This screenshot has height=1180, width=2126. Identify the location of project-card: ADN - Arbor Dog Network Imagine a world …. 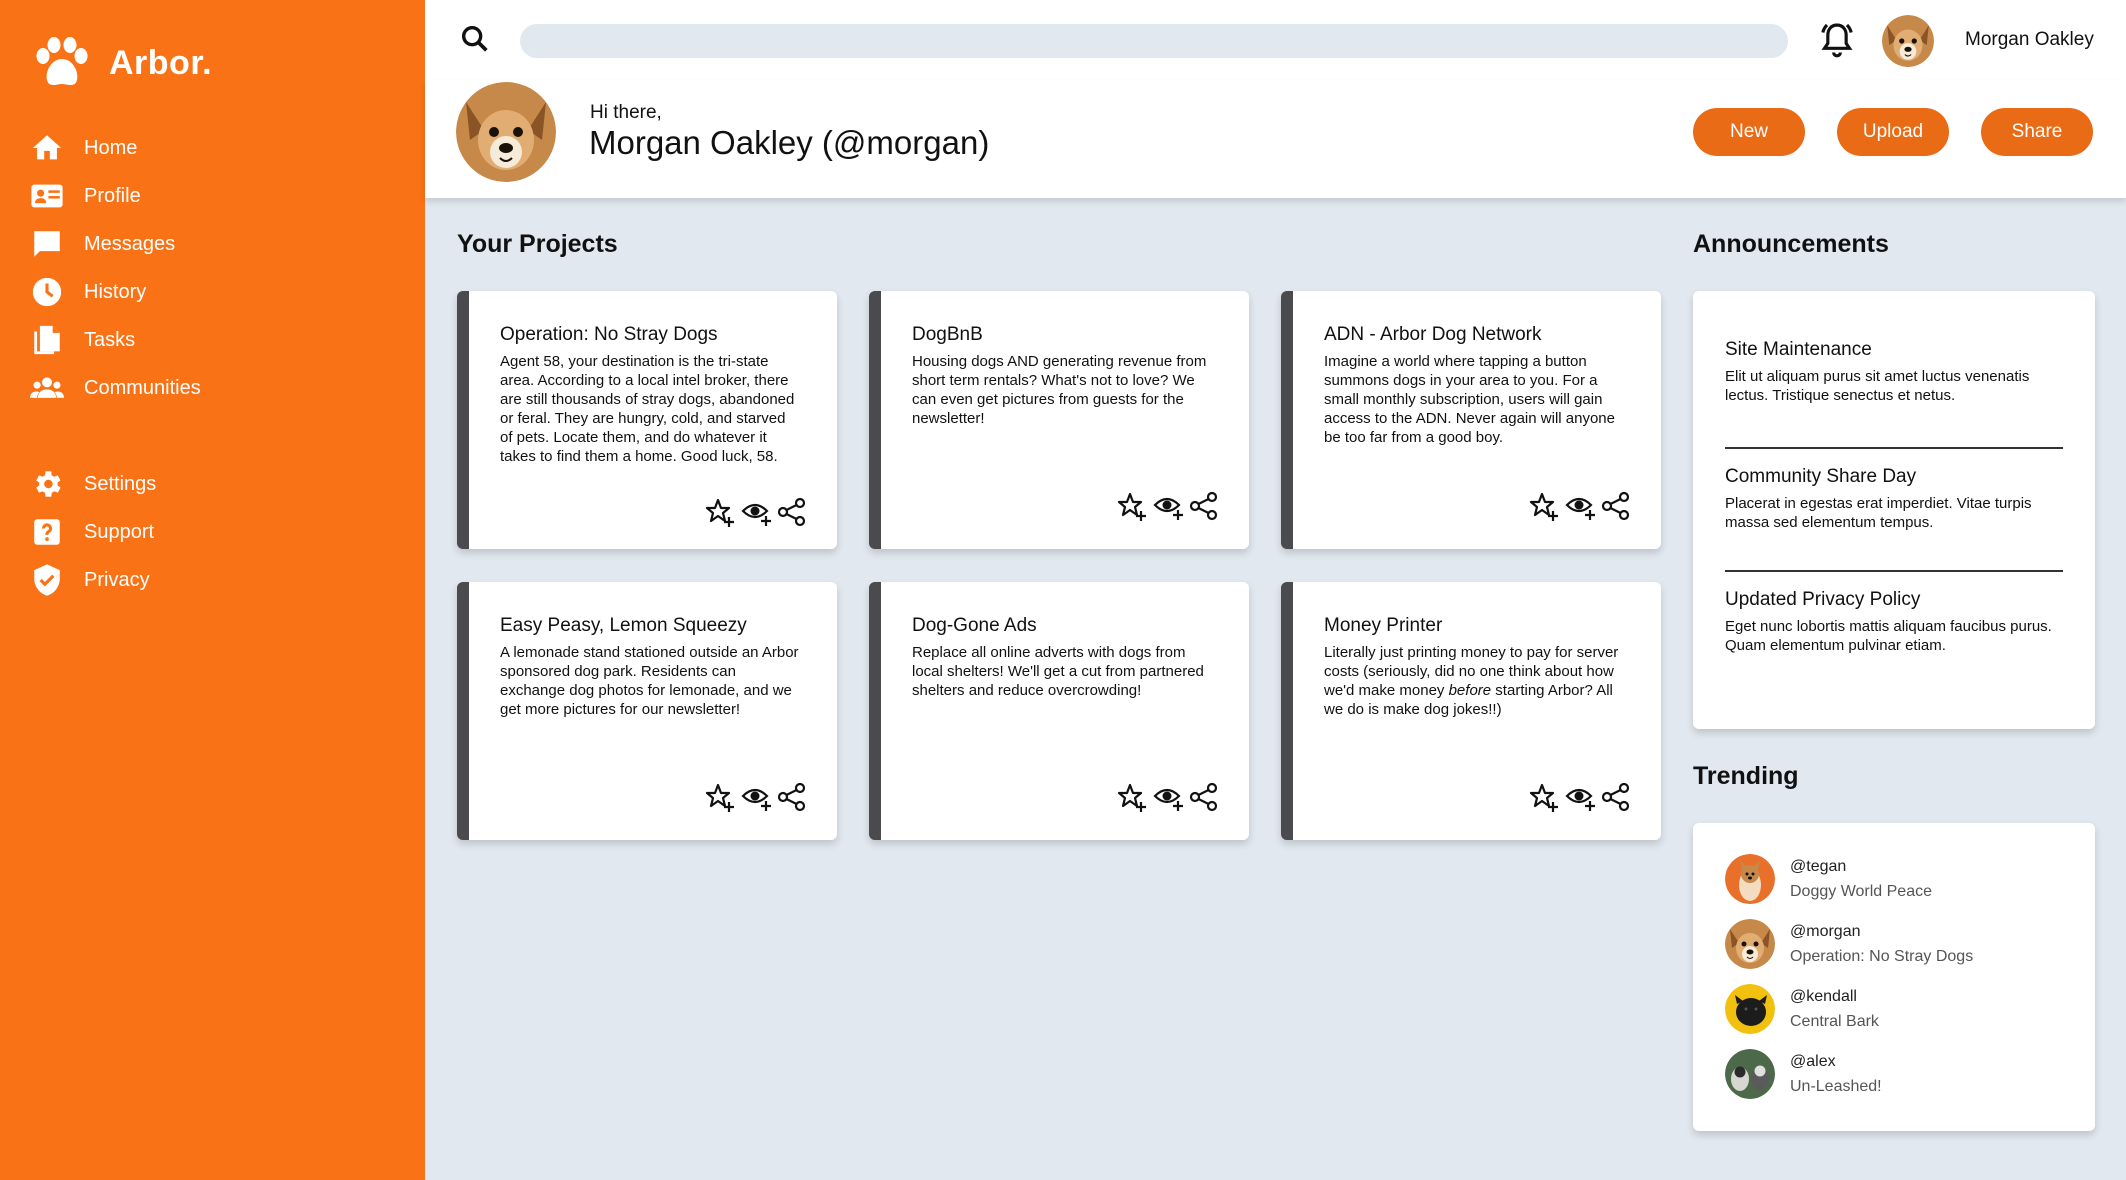
(1471, 420).